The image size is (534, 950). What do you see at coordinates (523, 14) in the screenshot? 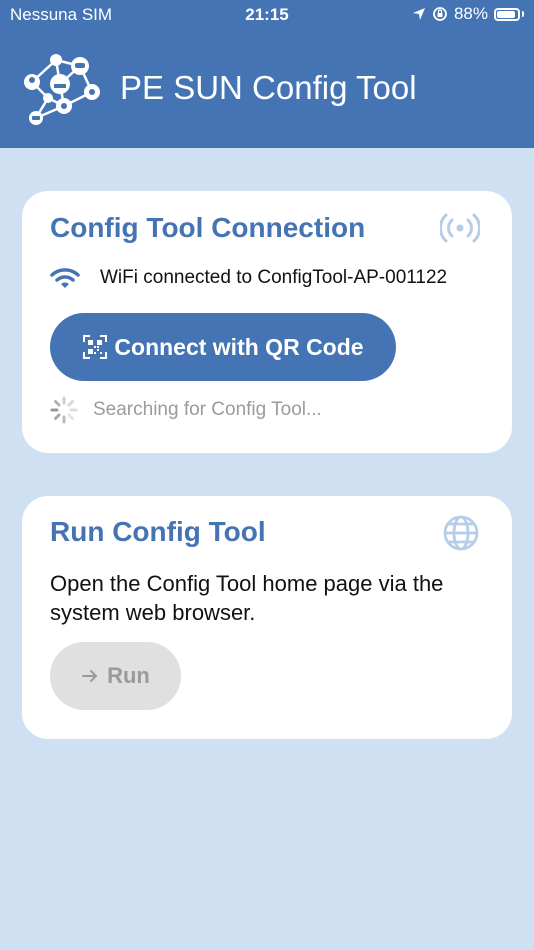
I see `battery-tip` at bounding box center [523, 14].